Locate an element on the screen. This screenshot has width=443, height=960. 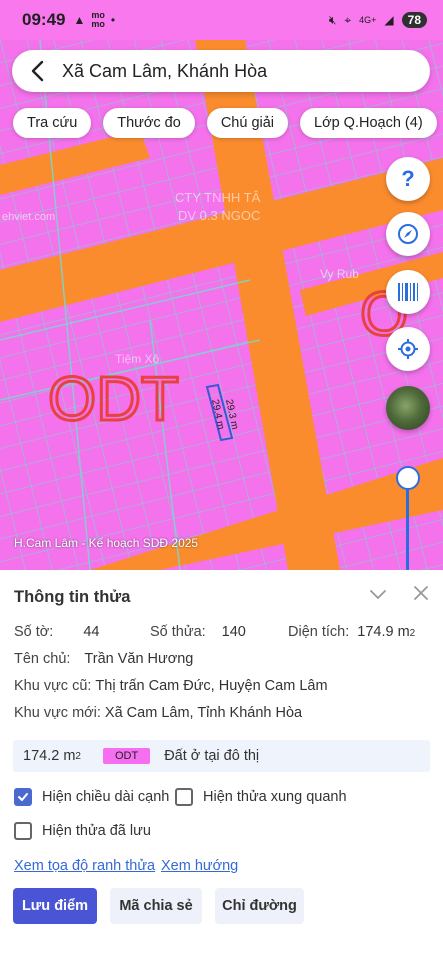
checkbox-label: Hiện thửa đã lưu is located at coordinates (96, 831).